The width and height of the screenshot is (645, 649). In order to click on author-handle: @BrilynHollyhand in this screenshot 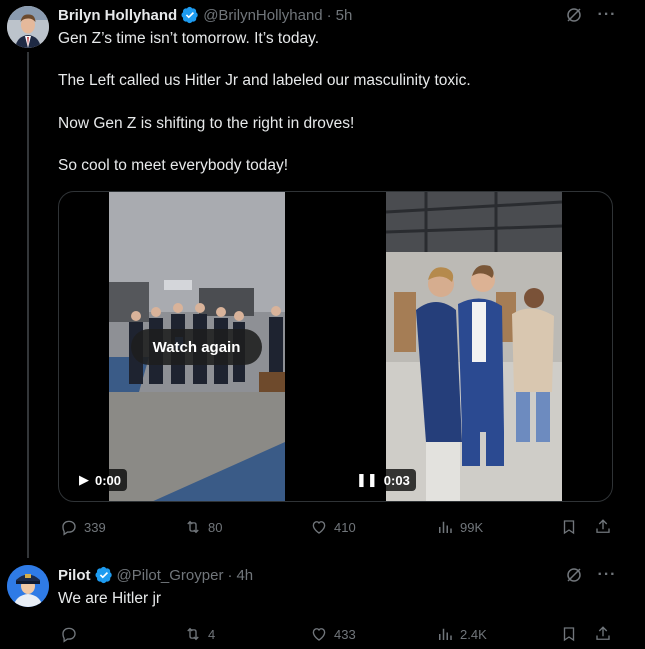, I will do `click(262, 15)`.